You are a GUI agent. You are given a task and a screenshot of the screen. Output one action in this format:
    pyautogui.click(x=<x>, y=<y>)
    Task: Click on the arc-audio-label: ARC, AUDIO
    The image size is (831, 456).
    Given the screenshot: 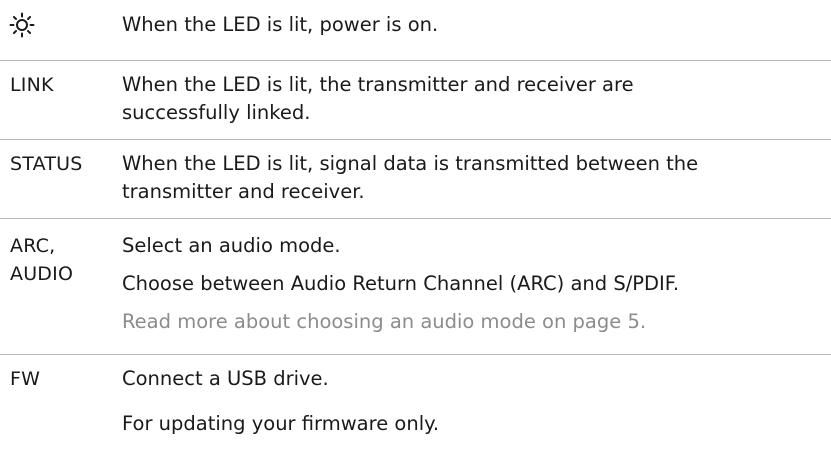 What is the action you would take?
    pyautogui.click(x=41, y=260)
    